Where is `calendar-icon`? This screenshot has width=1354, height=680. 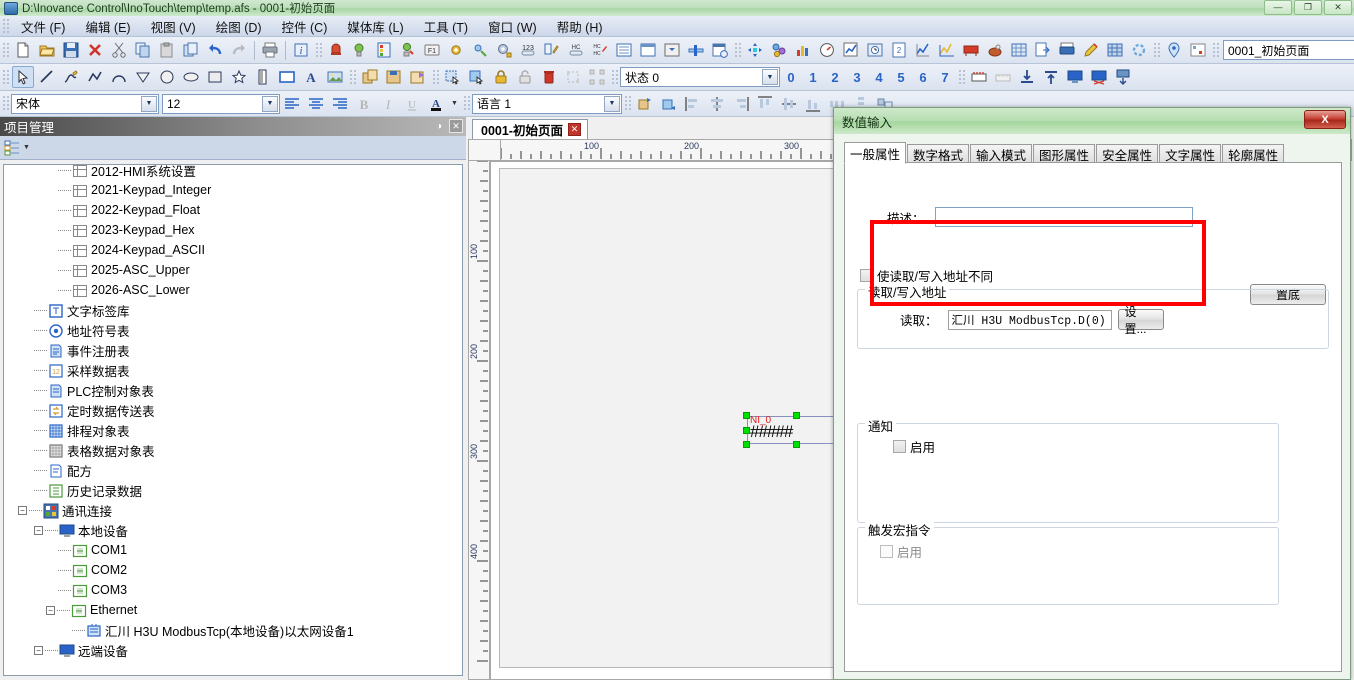 calendar-icon is located at coordinates (720, 50).